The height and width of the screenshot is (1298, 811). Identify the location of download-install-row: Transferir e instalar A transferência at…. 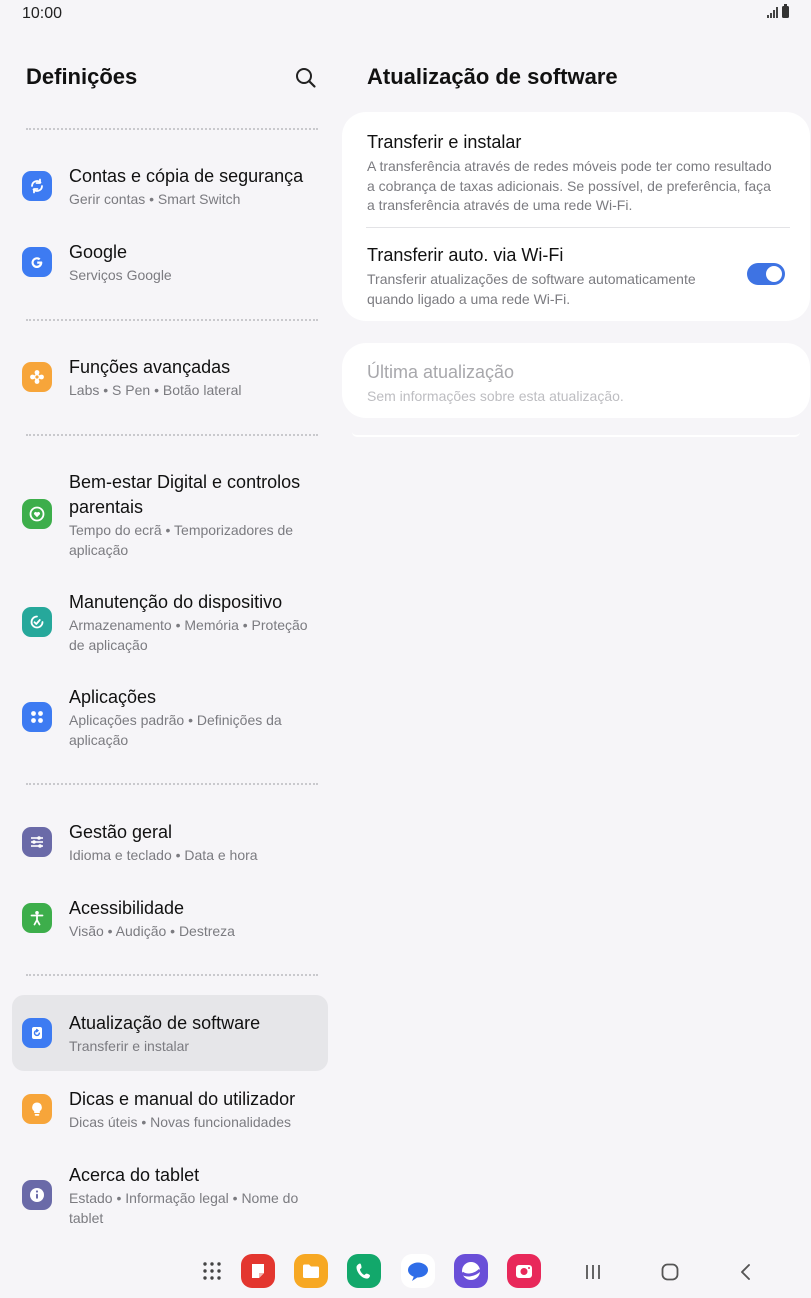
(572, 173).